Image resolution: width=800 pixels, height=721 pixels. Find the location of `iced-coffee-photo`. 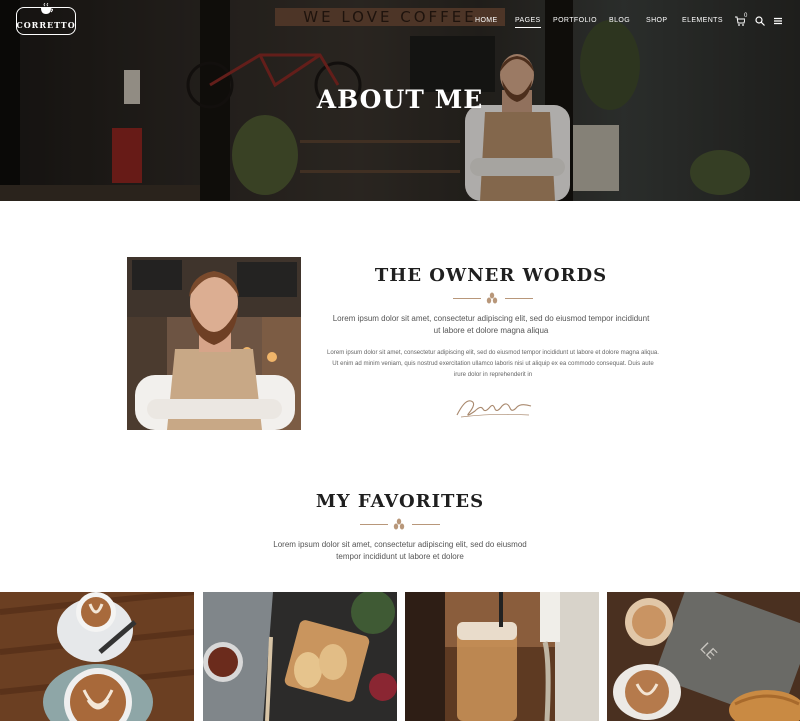

iced-coffee-photo is located at coordinates (502, 656).